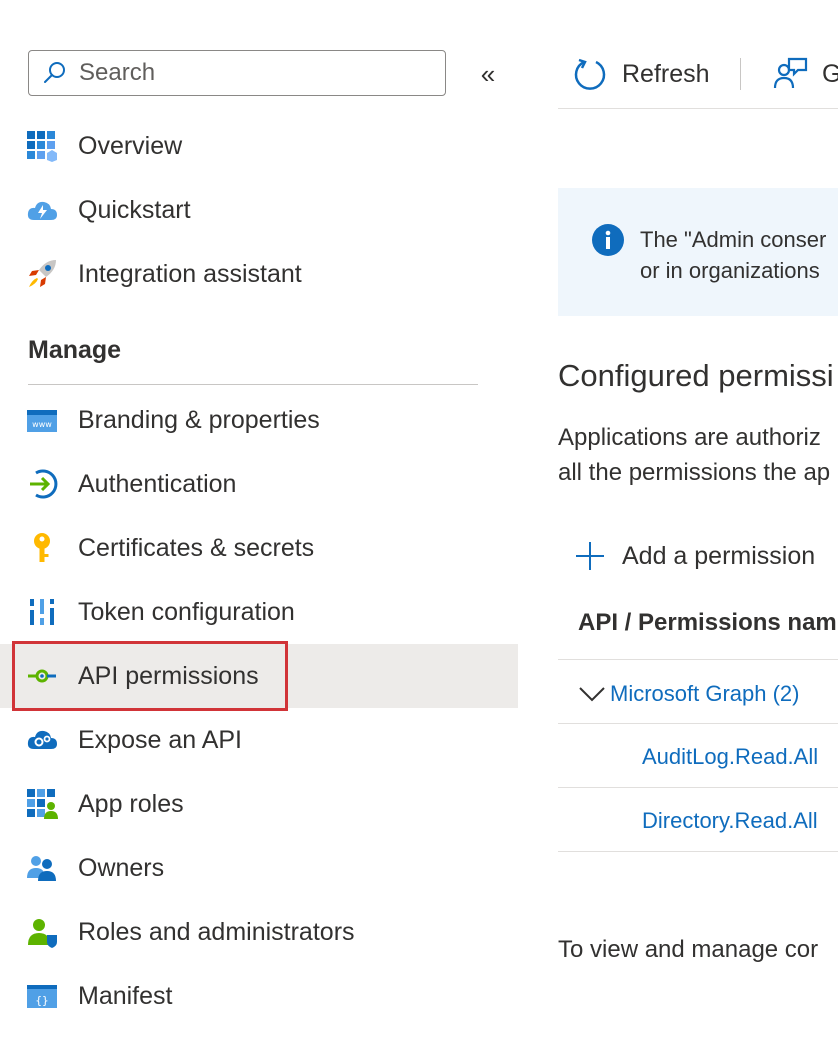 The image size is (838, 1042). I want to click on token-bars-icon, so click(42, 612).